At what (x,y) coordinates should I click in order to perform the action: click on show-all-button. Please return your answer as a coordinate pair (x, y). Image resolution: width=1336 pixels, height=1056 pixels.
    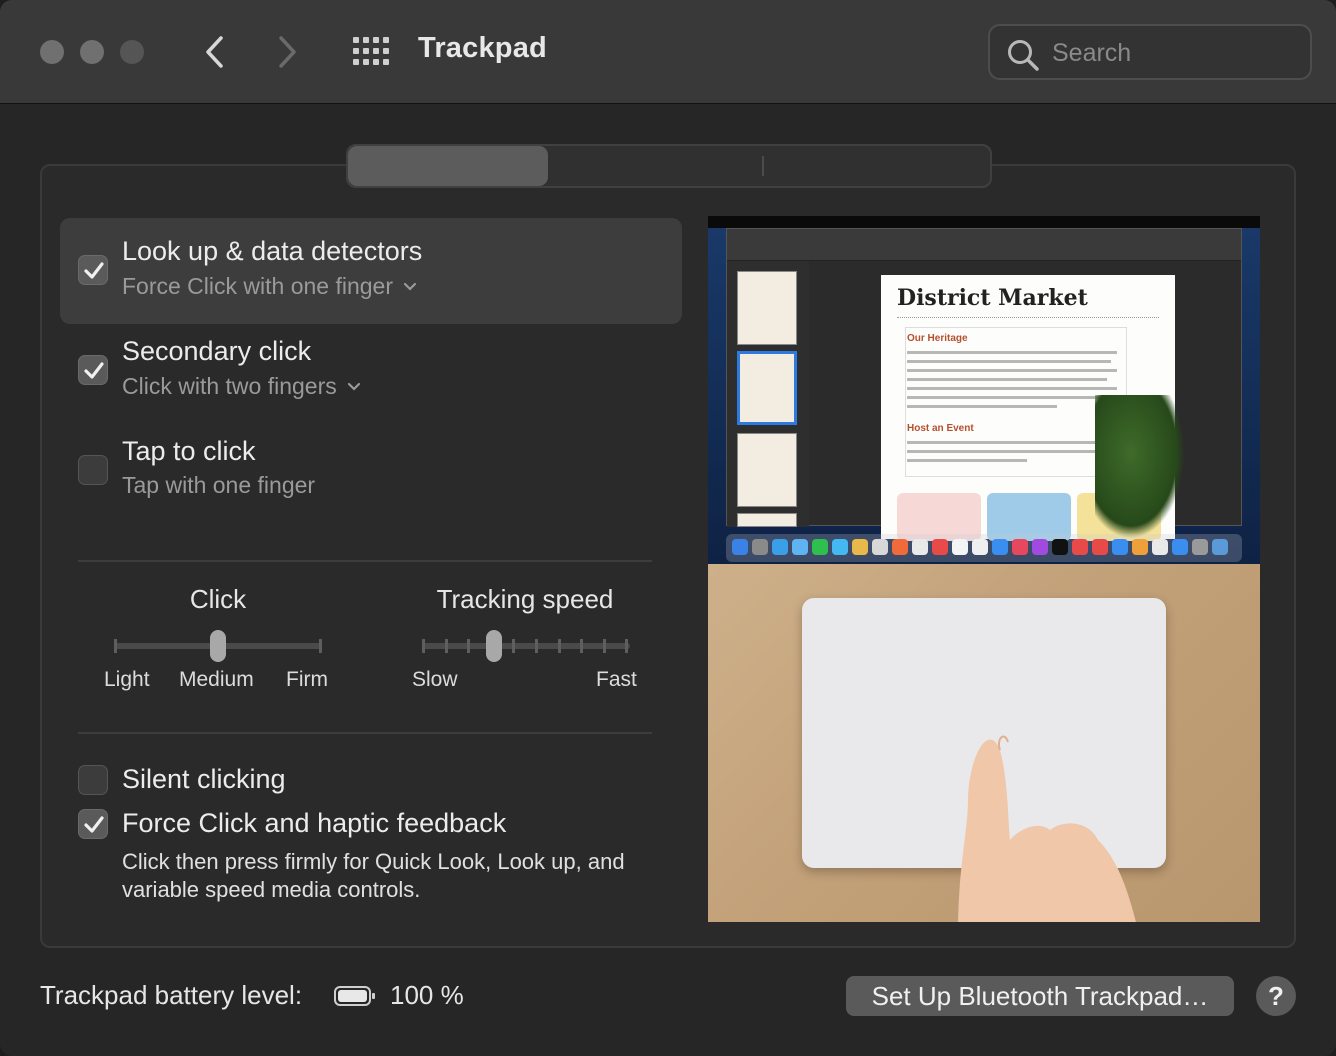
    Looking at the image, I should click on (370, 52).